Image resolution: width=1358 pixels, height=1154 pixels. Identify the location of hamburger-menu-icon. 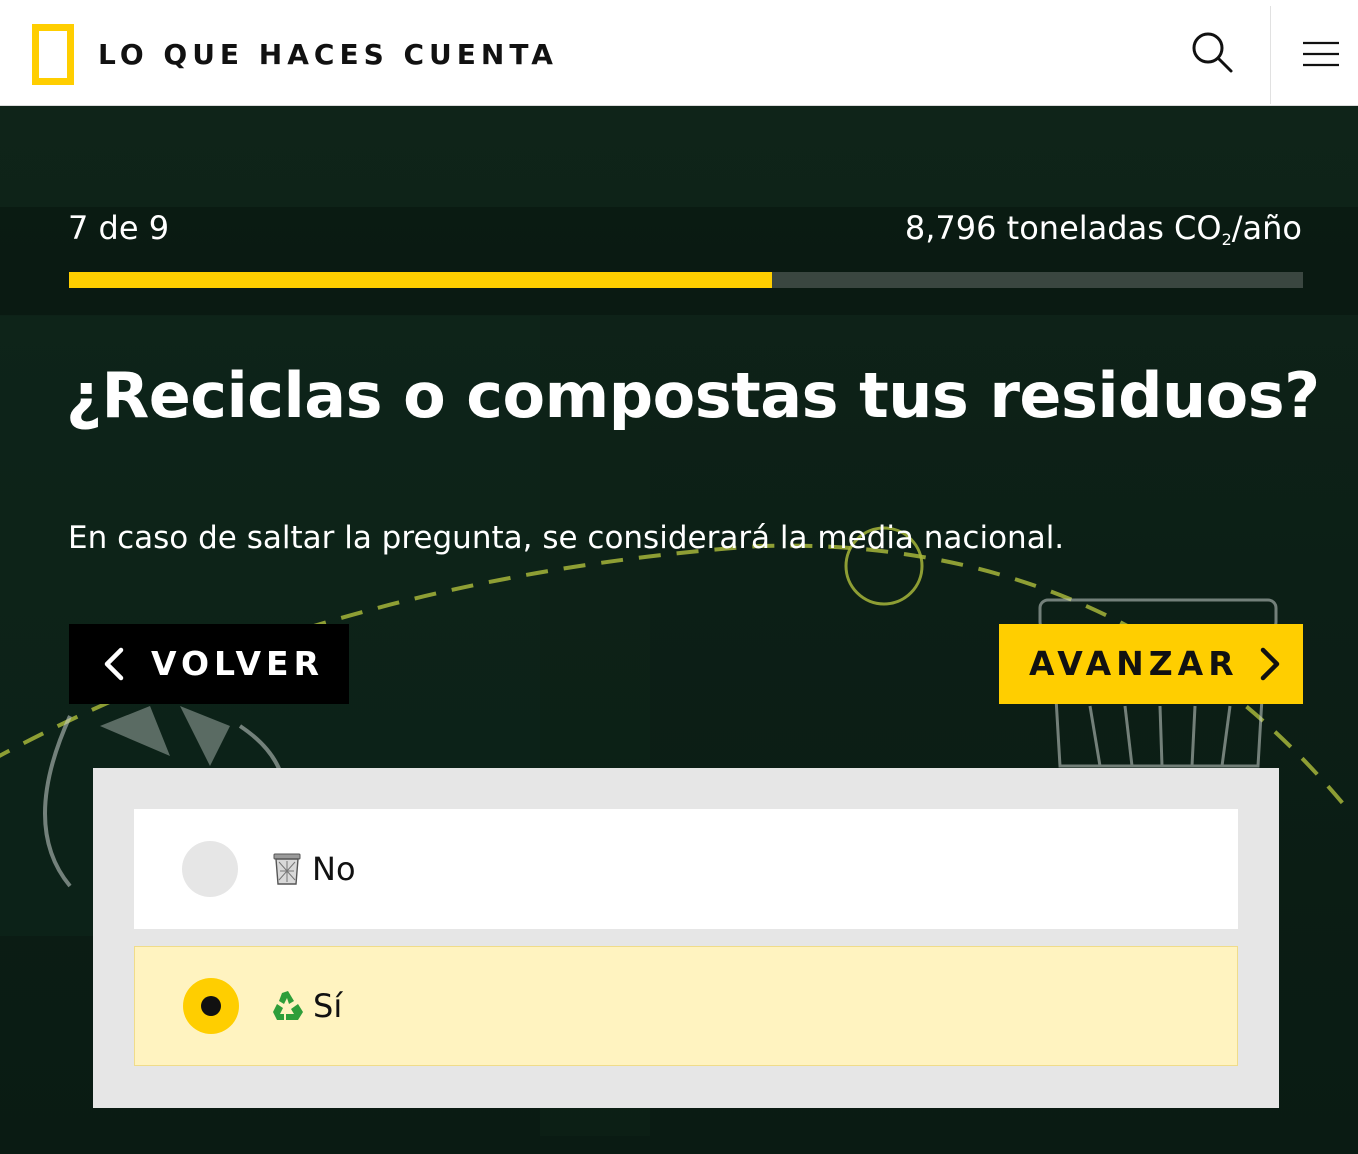
(1321, 54).